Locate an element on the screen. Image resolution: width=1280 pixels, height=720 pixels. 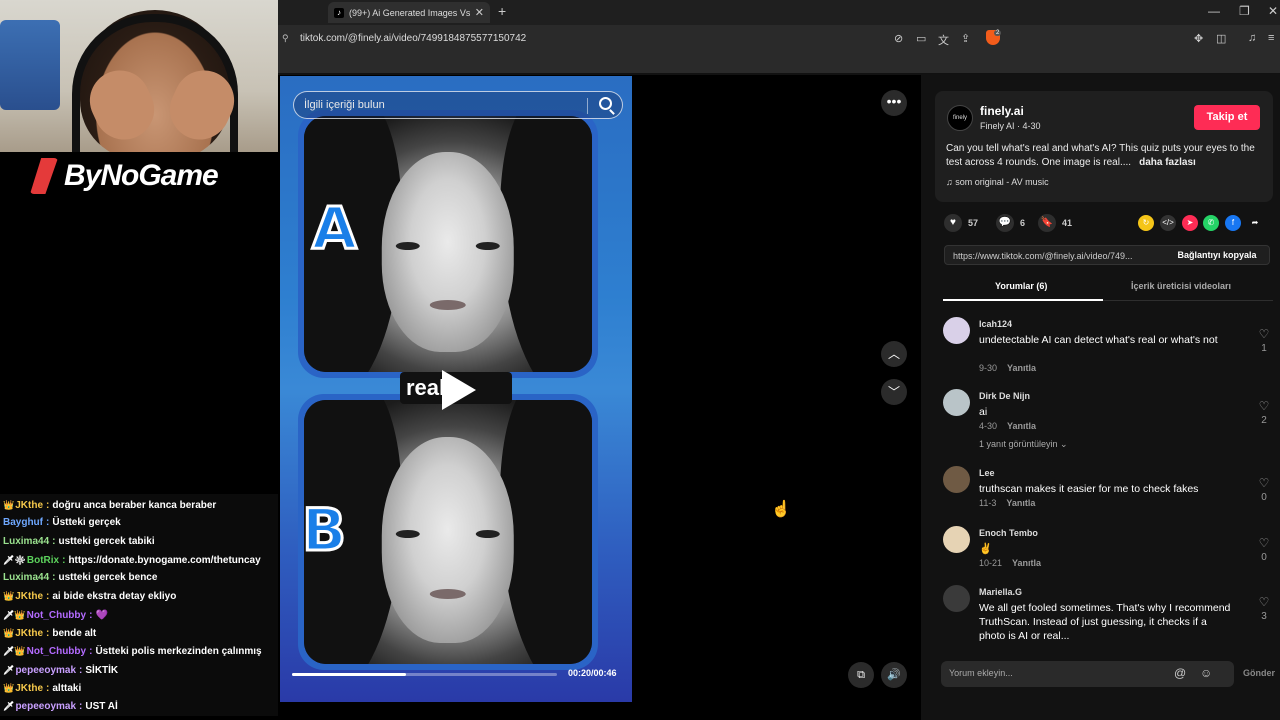
chat-message: 🗡pepeeoymak: UST Aİ is located at coordinates (145, 706).